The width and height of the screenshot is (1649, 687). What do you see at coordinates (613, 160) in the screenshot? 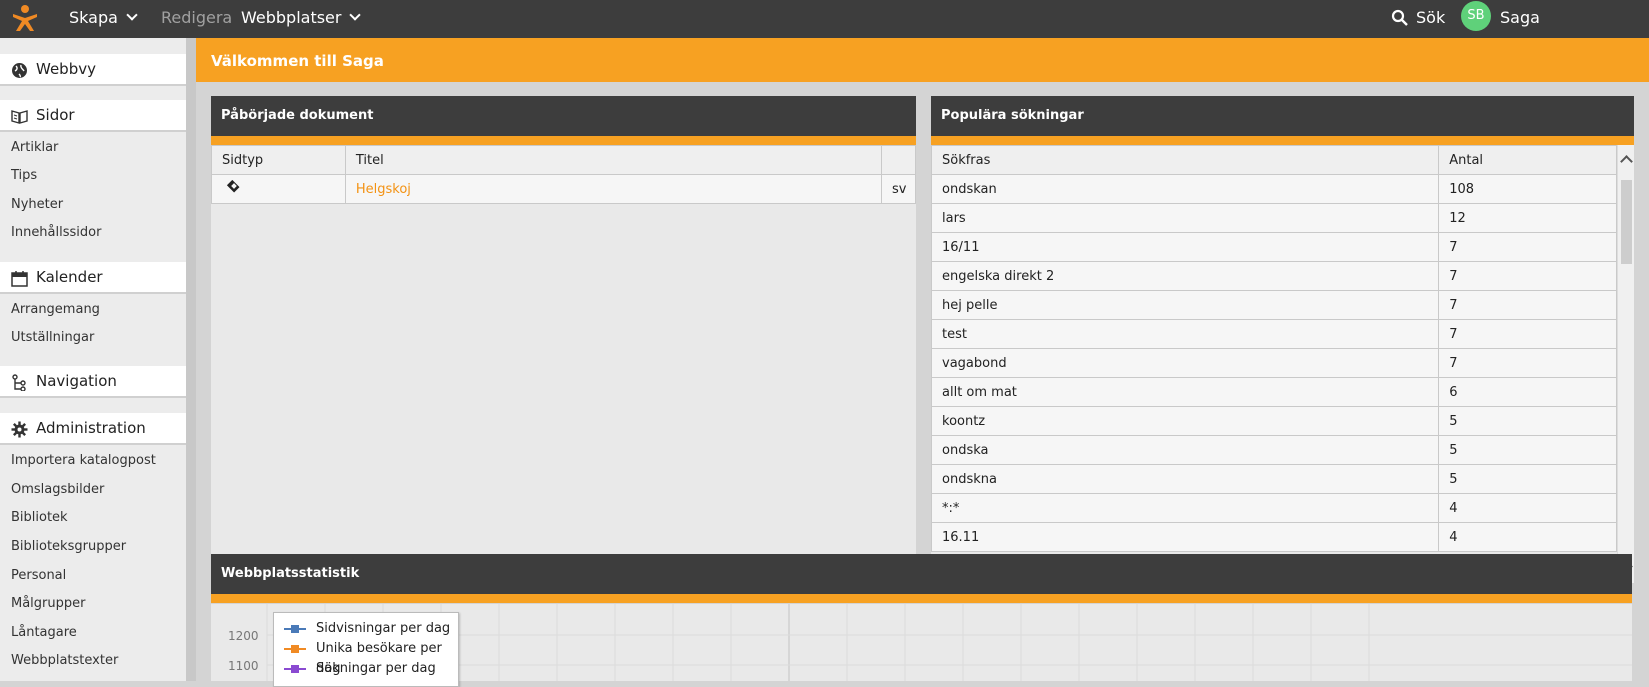
I see `column-header: Titel` at bounding box center [613, 160].